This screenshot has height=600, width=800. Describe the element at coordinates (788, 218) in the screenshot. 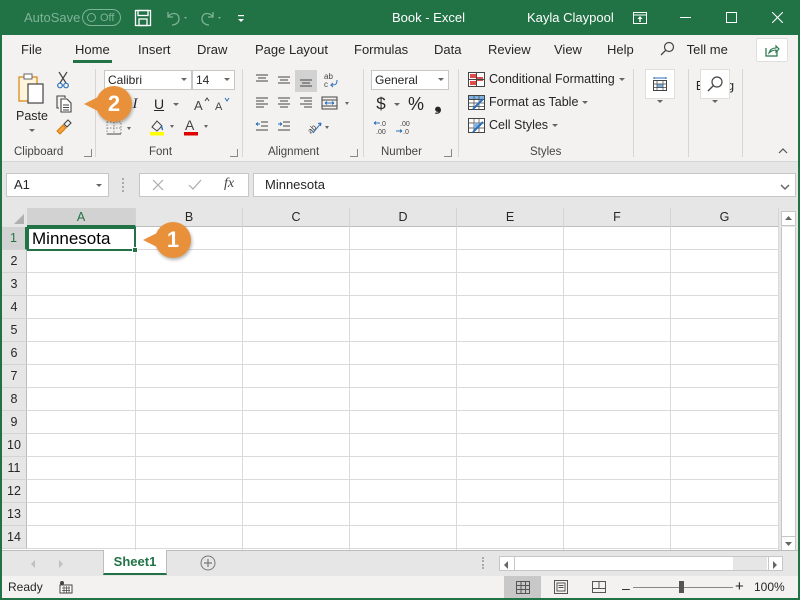

I see `scroll-up-button` at that location.